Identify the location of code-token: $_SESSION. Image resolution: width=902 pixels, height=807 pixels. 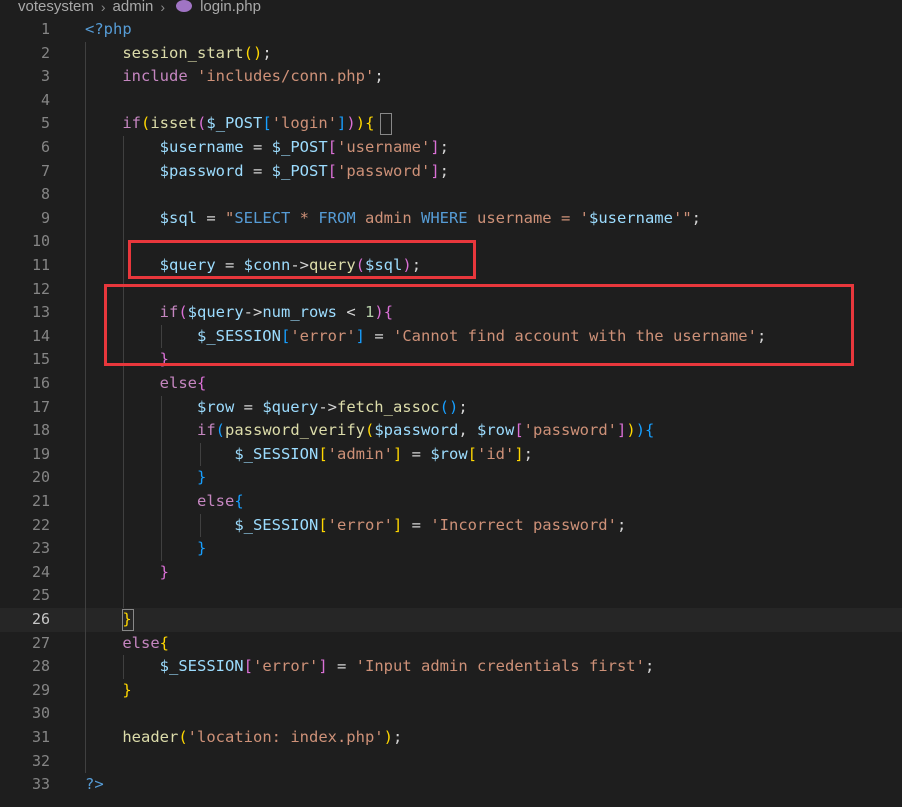
(276, 524).